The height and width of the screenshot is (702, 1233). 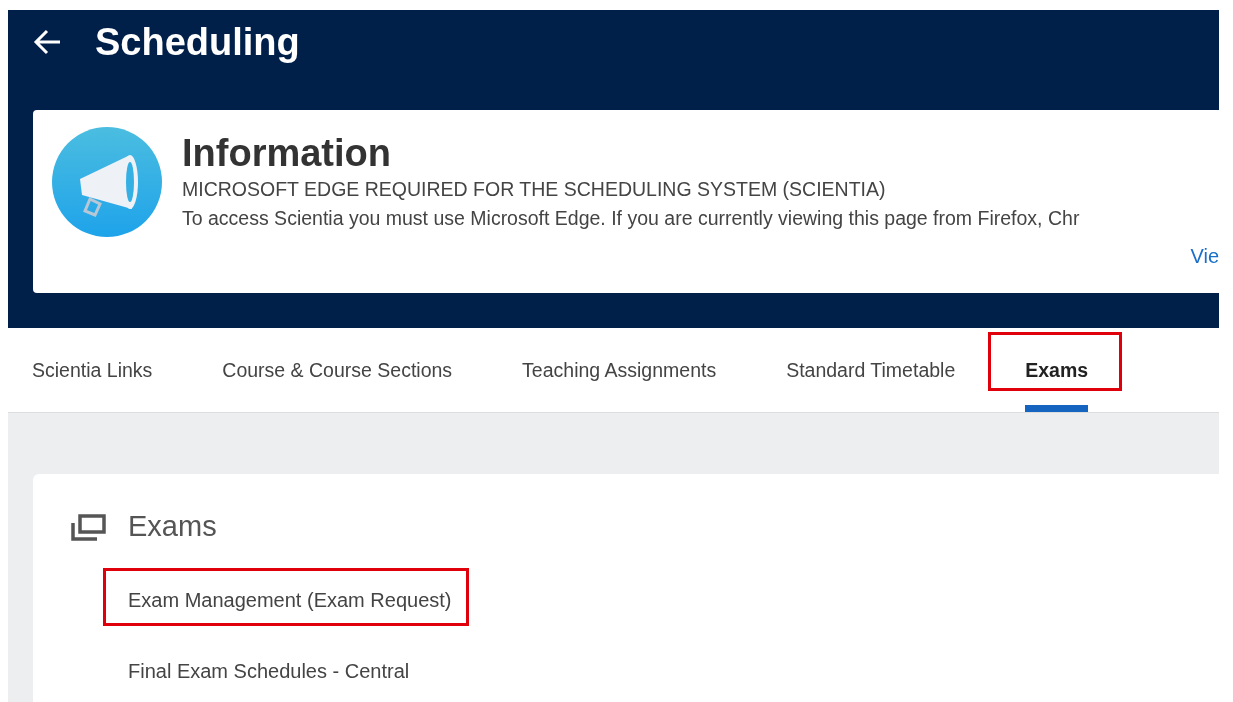 I want to click on section-title: Exams, so click(x=172, y=526).